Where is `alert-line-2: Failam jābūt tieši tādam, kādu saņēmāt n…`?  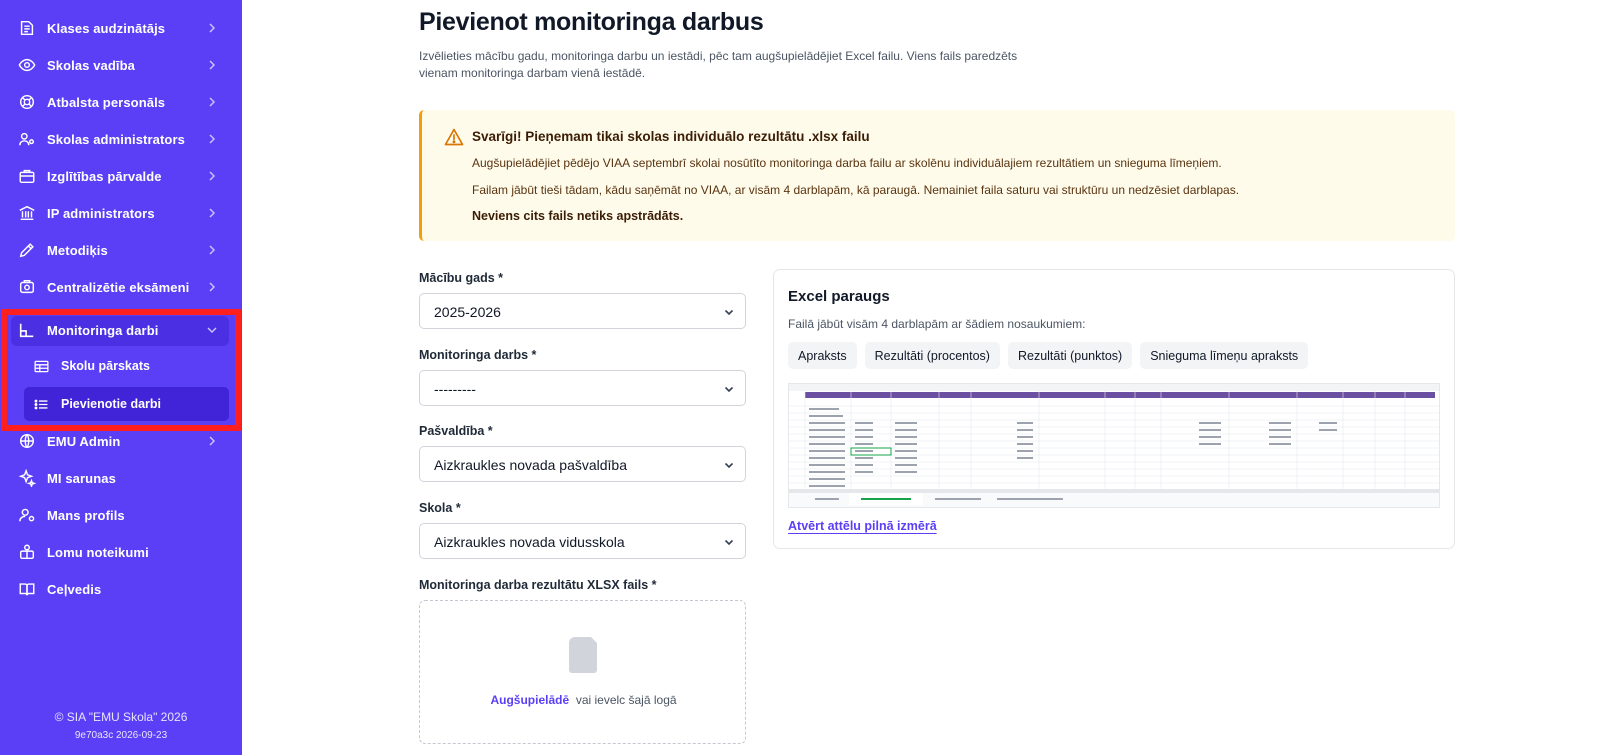 alert-line-2: Failam jābūt tieši tādam, kādu saņēmāt n… is located at coordinates (856, 190).